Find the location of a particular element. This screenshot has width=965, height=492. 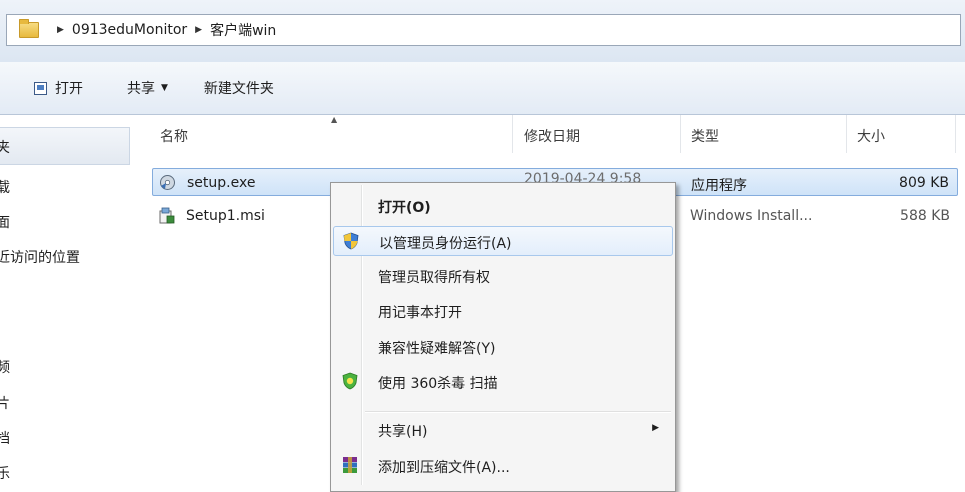

menu-item-label: 使用 360杀毒 扫描 is located at coordinates (438, 384).